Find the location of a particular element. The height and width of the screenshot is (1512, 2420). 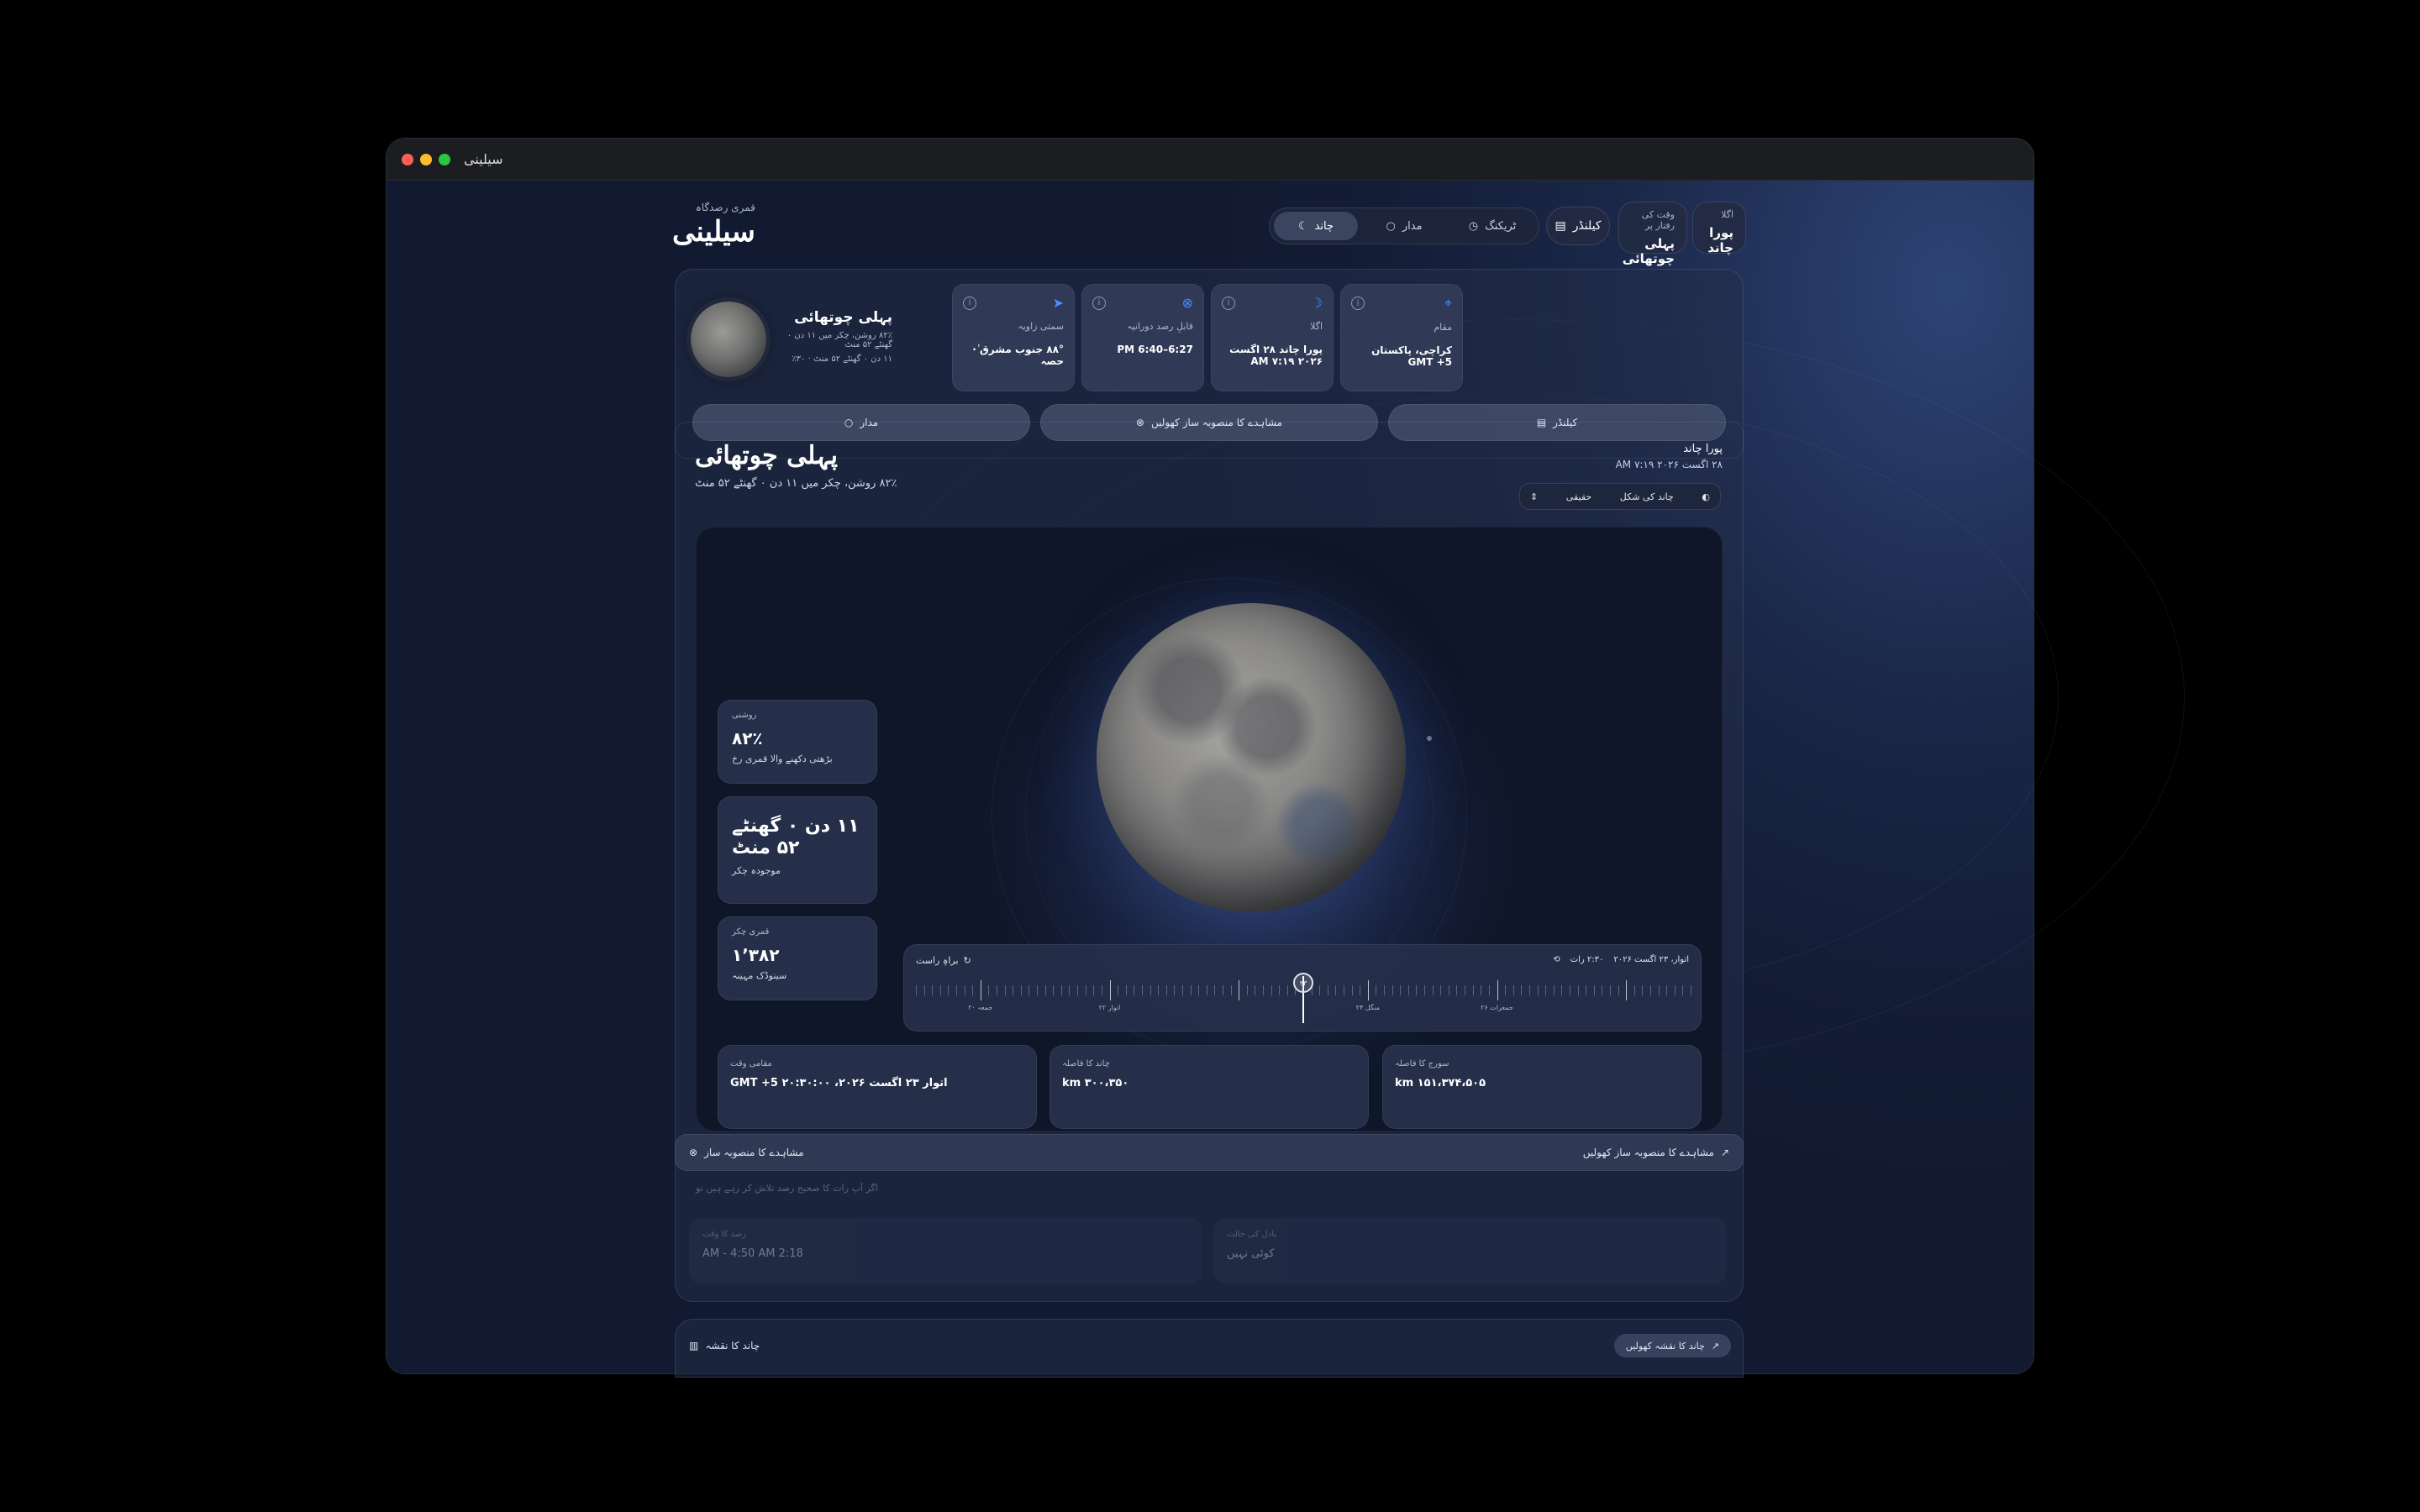

tab-tracking: ◷ ٹریکنگ is located at coordinates (1492, 226).